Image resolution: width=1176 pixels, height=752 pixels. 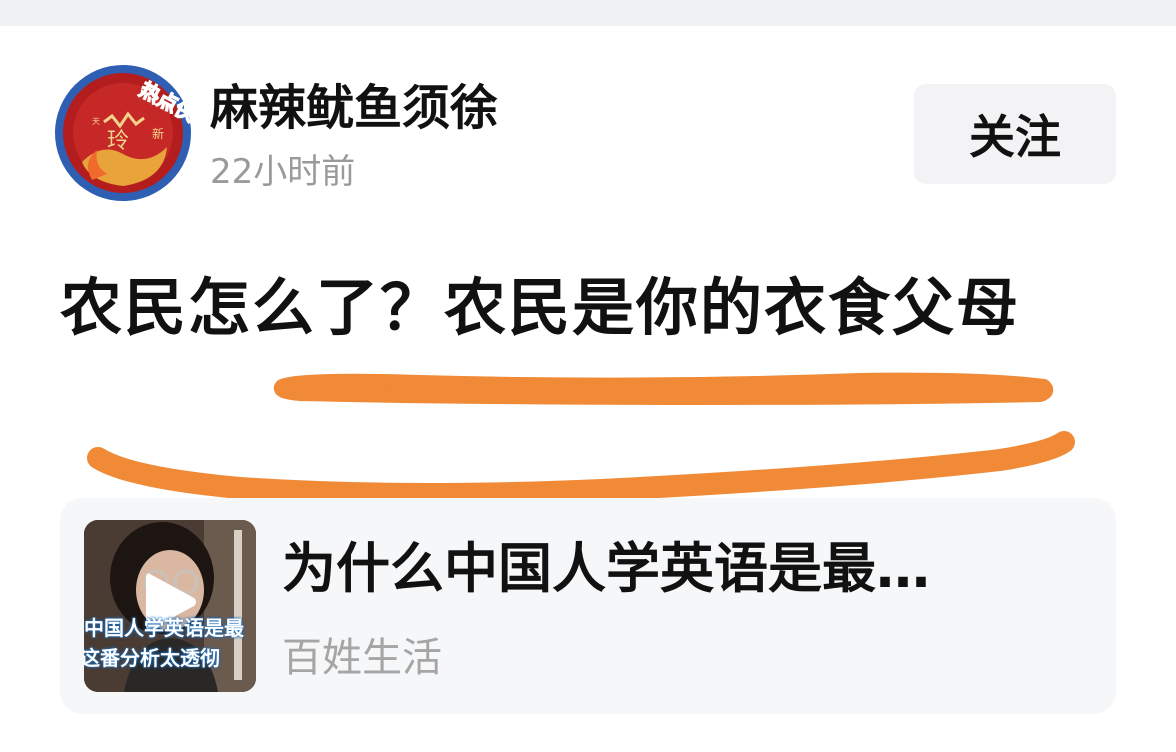 What do you see at coordinates (1015, 134) in the screenshot?
I see `follow-button: 关注` at bounding box center [1015, 134].